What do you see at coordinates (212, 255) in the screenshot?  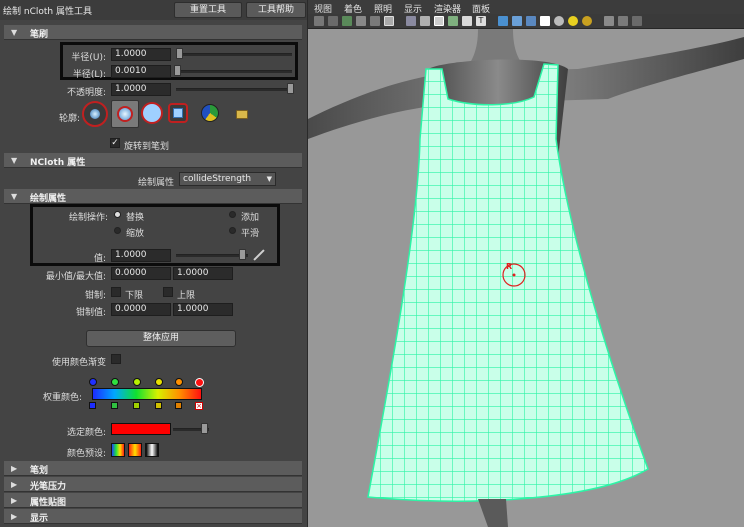 I see `value-slider` at bounding box center [212, 255].